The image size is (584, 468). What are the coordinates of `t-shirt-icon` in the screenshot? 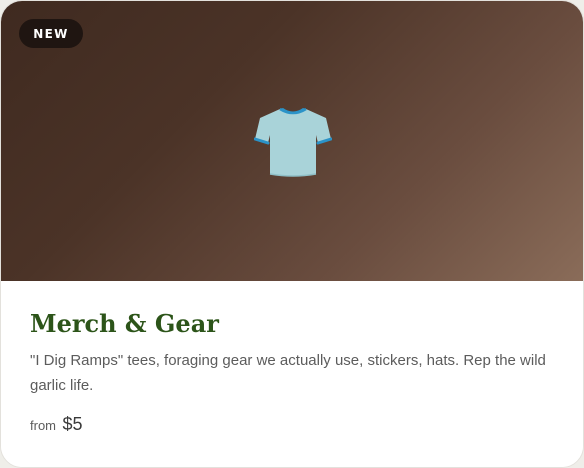 It's located at (293, 142).